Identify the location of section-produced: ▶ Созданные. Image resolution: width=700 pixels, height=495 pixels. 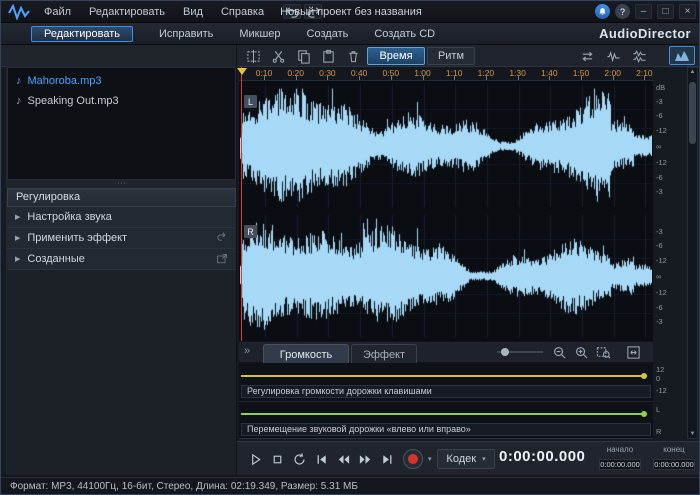
(121, 259).